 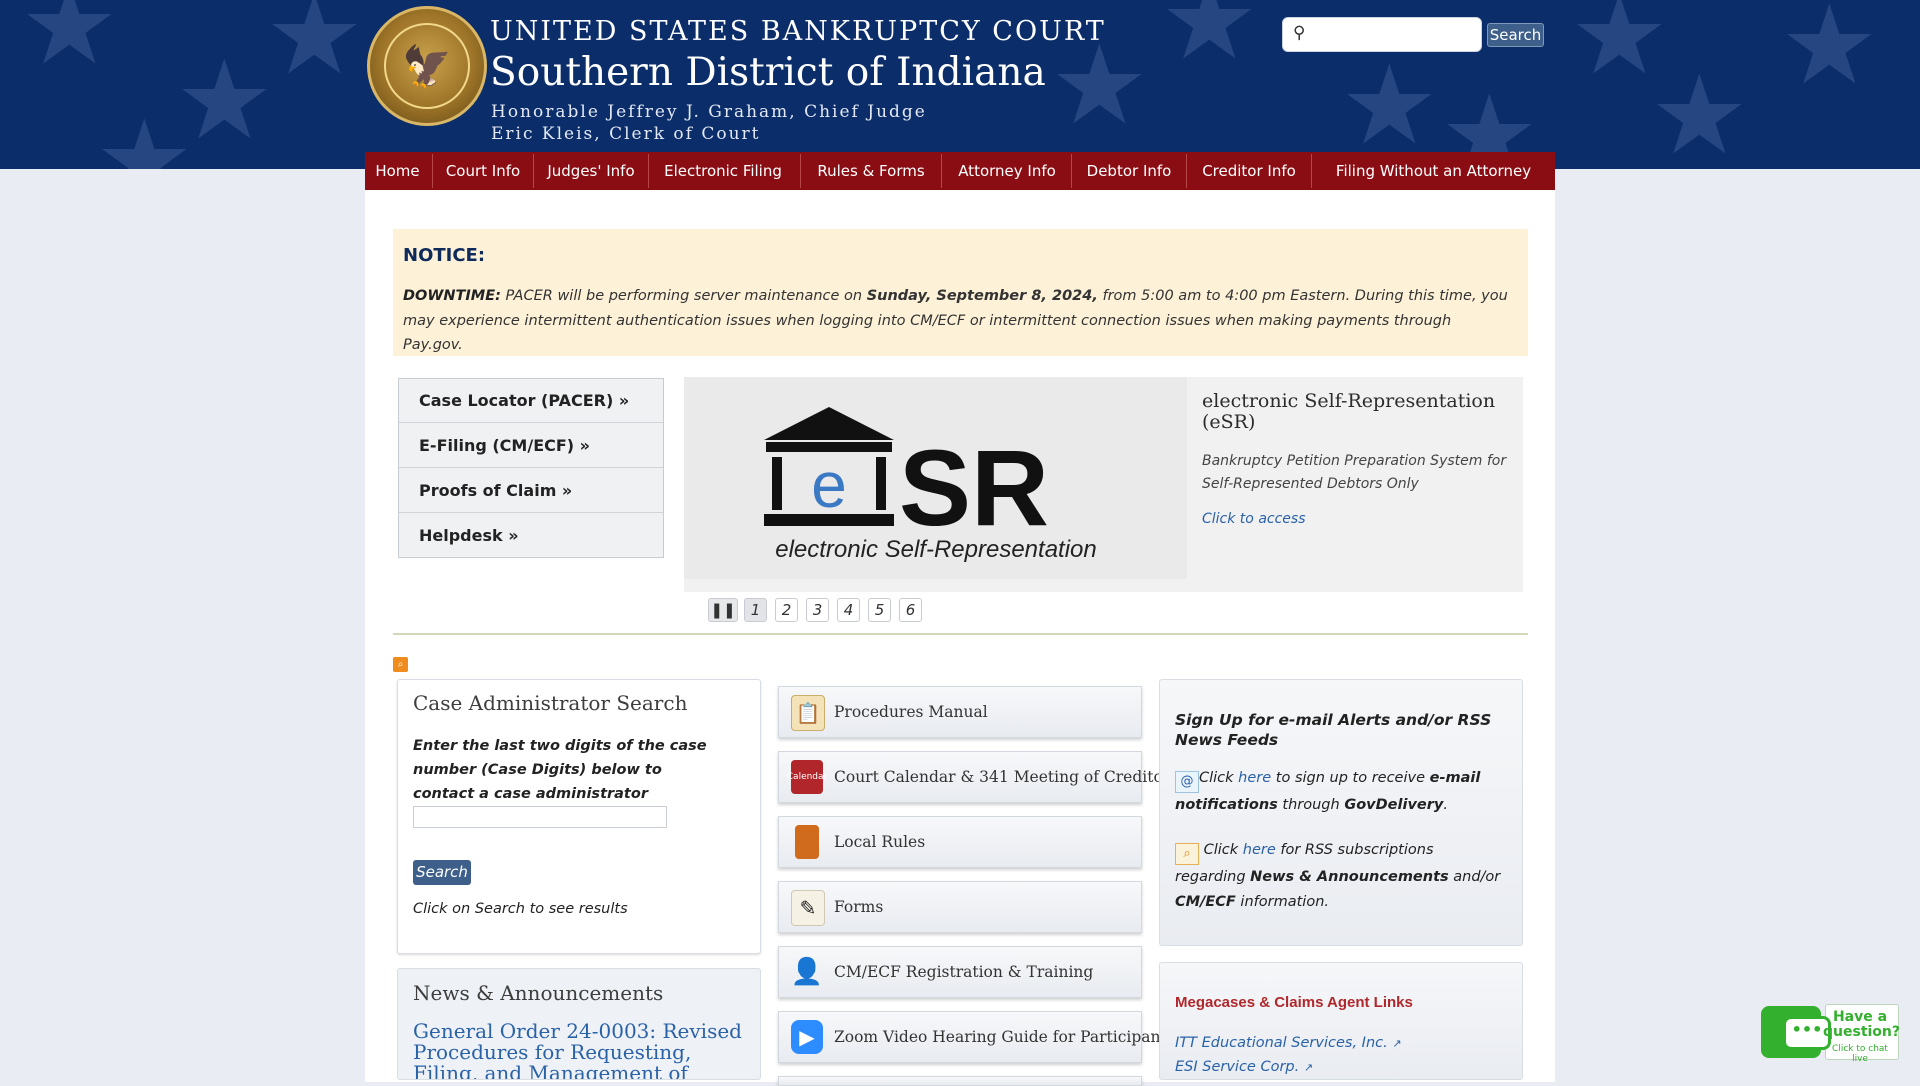 I want to click on megacases-title: Megacases & Claims Agent Links, so click(x=1294, y=1002).